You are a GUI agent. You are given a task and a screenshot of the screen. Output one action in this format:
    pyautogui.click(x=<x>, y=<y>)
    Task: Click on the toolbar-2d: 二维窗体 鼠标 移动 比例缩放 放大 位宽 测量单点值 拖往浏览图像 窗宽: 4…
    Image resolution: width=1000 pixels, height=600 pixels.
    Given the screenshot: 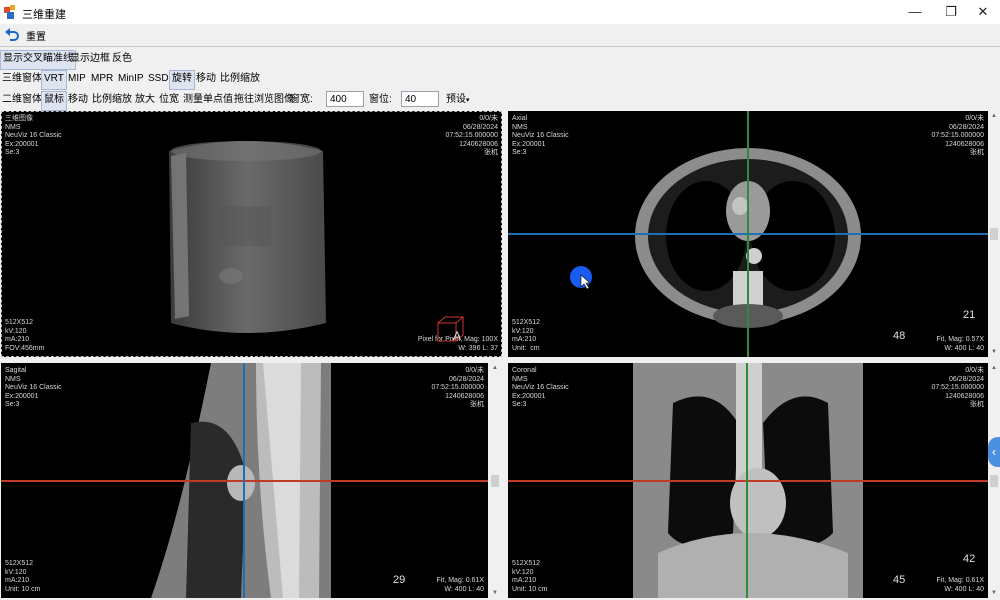 What is the action you would take?
    pyautogui.click(x=500, y=100)
    